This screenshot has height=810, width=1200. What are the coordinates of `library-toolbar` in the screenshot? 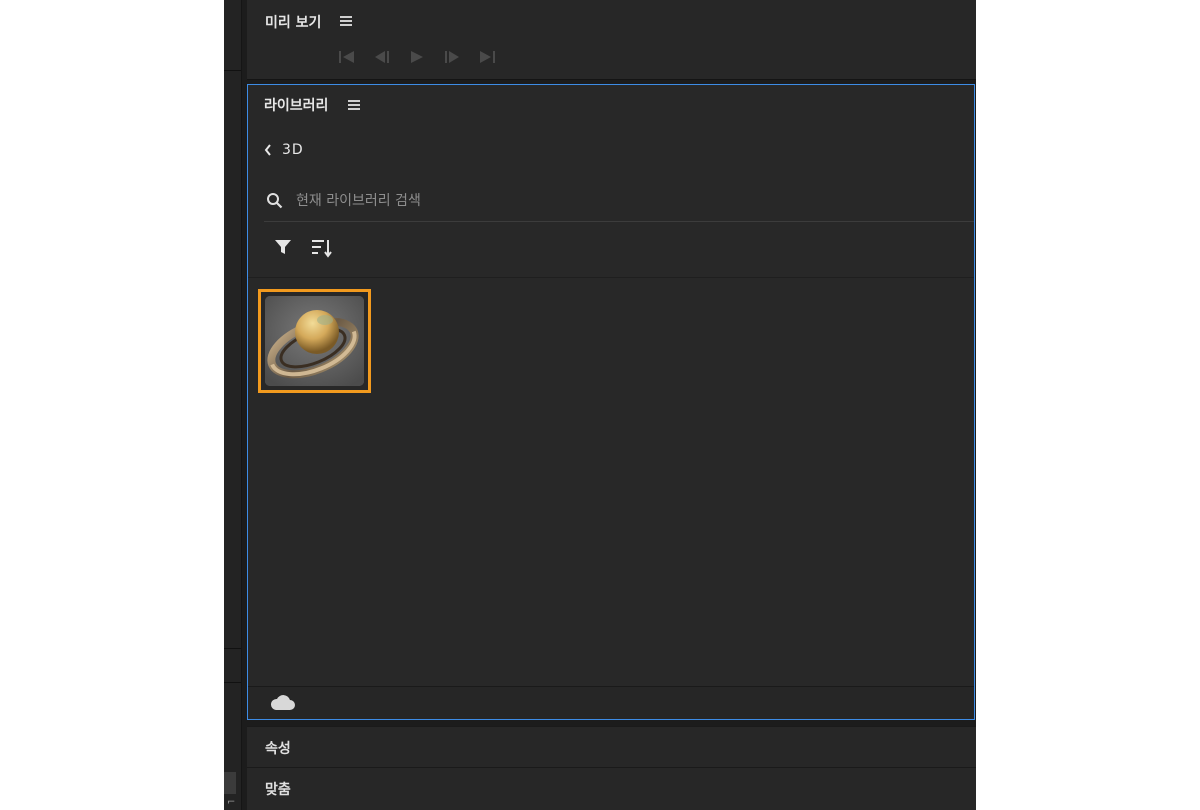 It's located at (611, 249).